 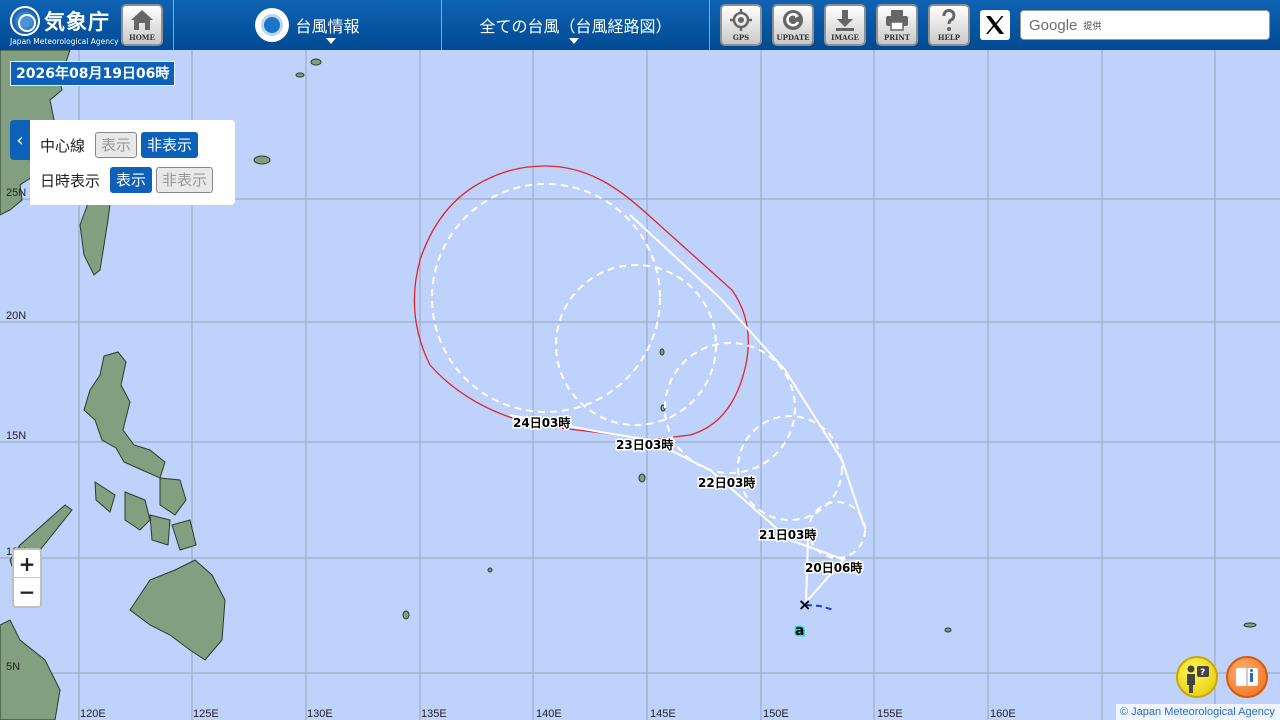 I want to click on typhoon-icon, so click(x=272, y=25).